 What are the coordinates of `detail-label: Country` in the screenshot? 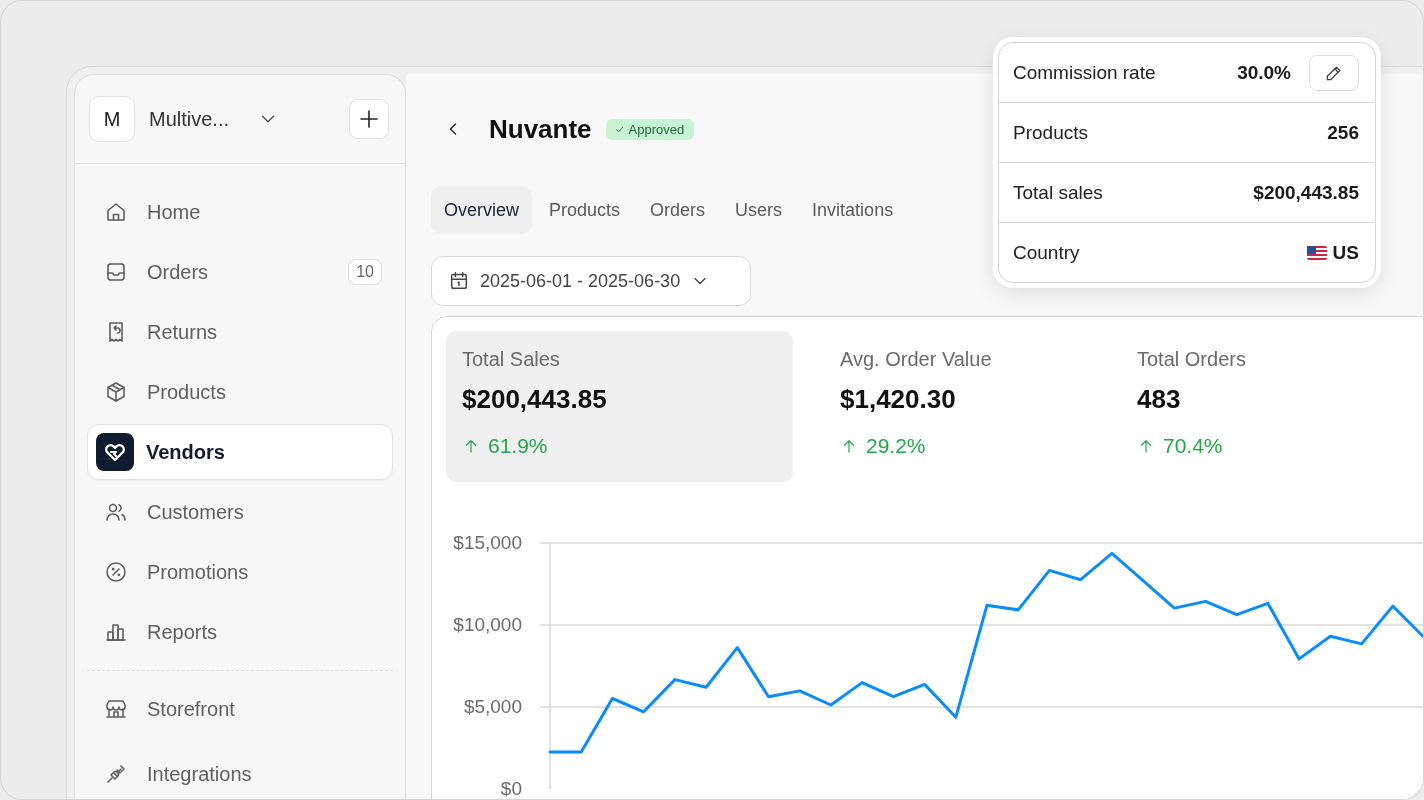 It's located at (1046, 252).